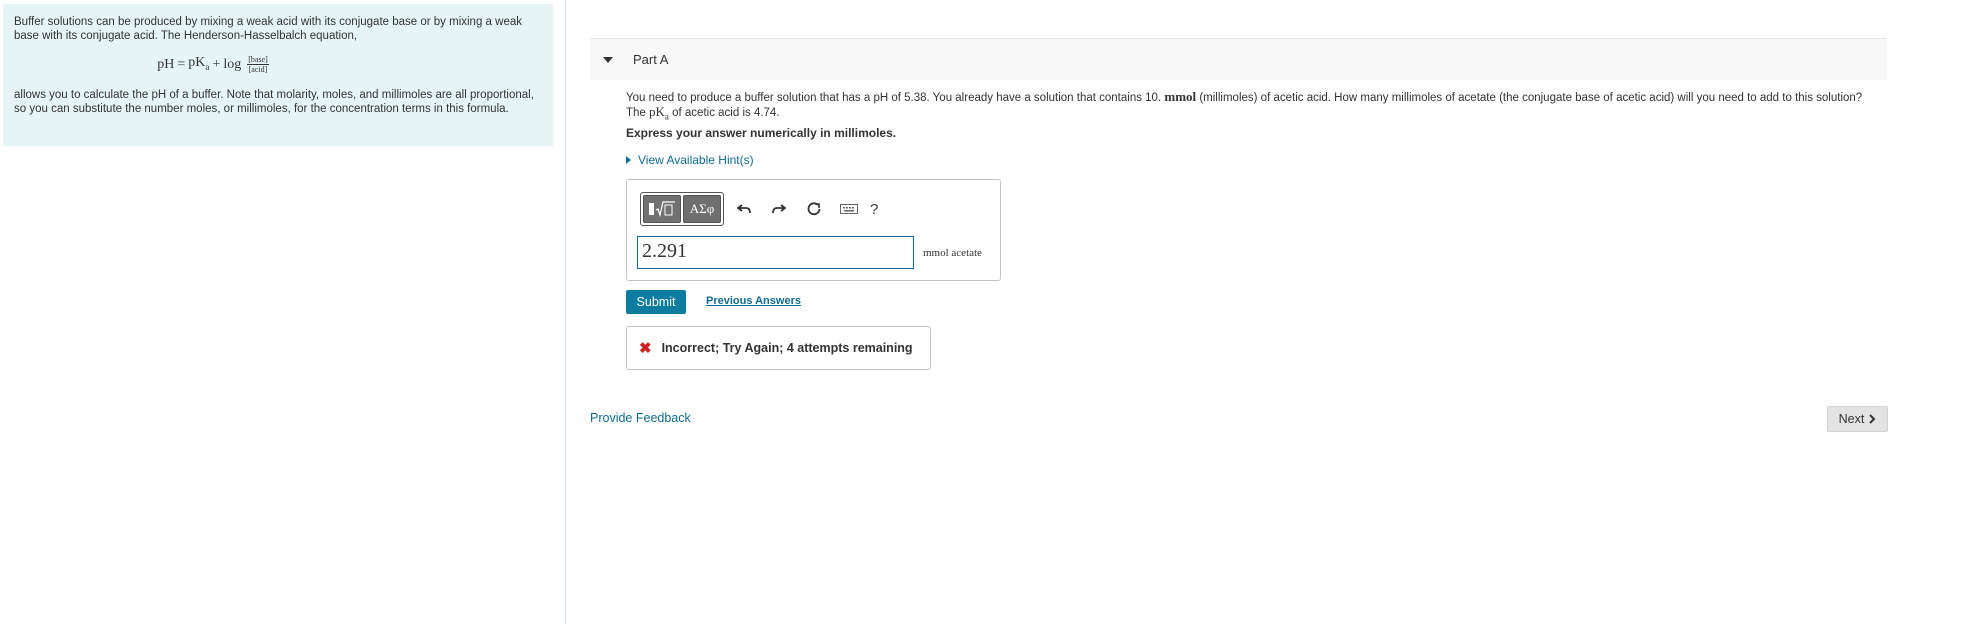  Describe the element at coordinates (696, 160) in the screenshot. I see `hint-label: View Available Hint(s)` at that location.